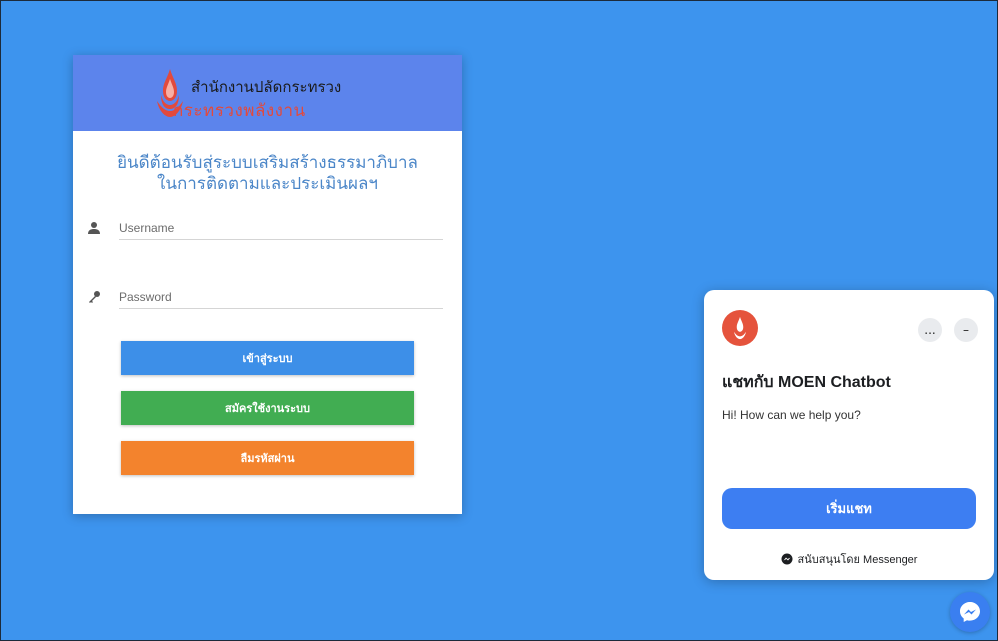  I want to click on powered-by: สนับสนุนโดย Messenger, so click(849, 559).